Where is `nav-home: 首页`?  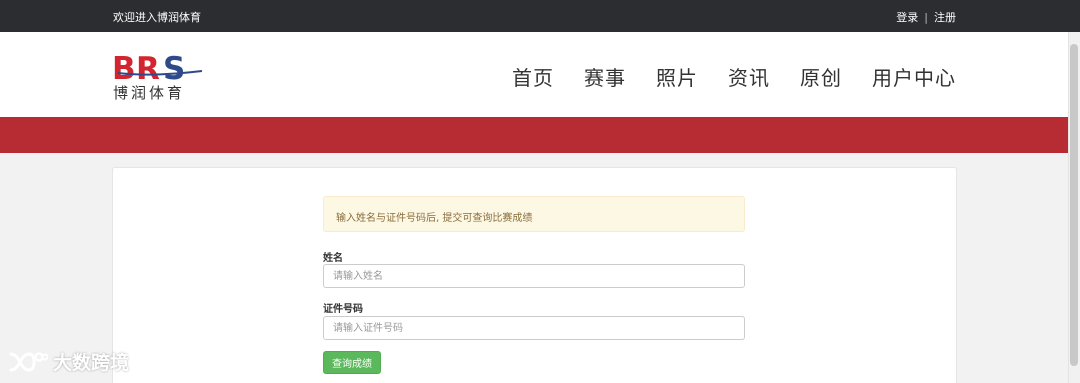 nav-home: 首页 is located at coordinates (533, 76).